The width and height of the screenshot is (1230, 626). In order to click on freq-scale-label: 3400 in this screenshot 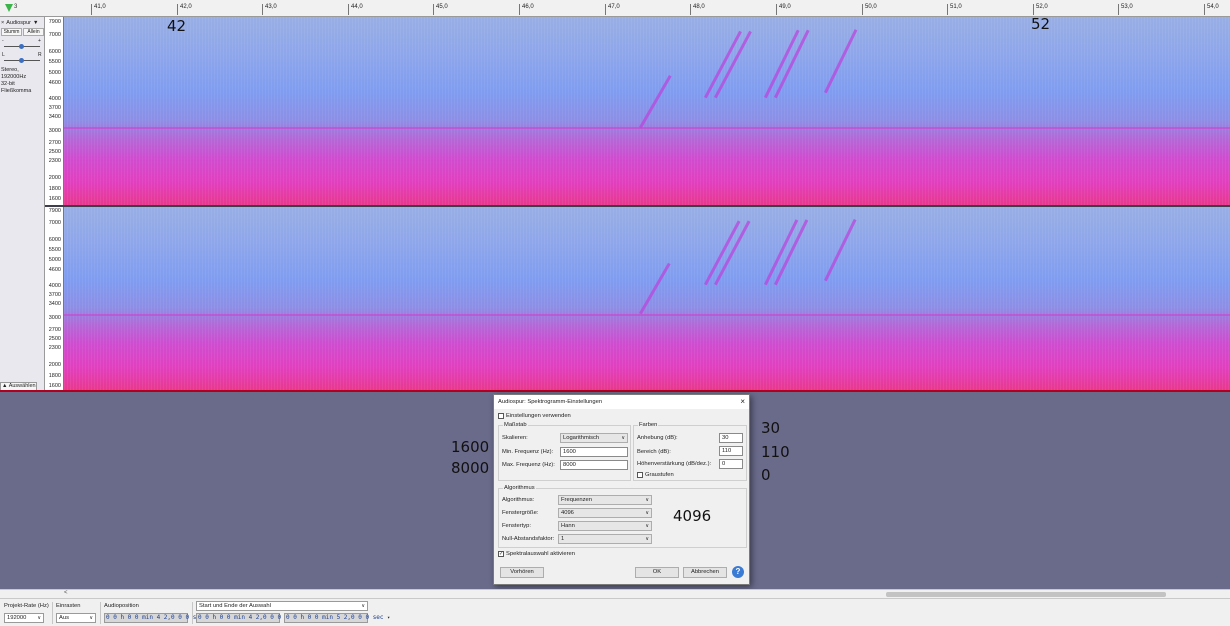, I will do `click(54, 117)`.